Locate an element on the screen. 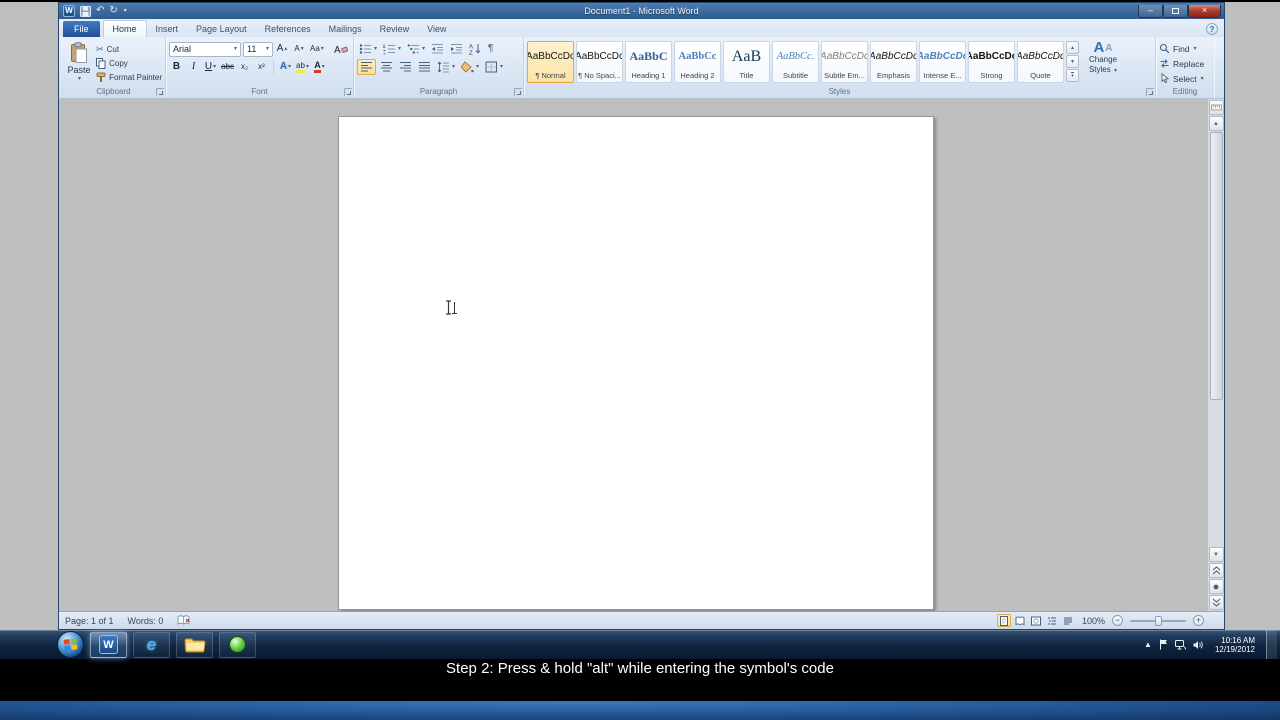 The height and width of the screenshot is (720, 1280). style-strong: AaBbCcDc Strong is located at coordinates (991, 62).